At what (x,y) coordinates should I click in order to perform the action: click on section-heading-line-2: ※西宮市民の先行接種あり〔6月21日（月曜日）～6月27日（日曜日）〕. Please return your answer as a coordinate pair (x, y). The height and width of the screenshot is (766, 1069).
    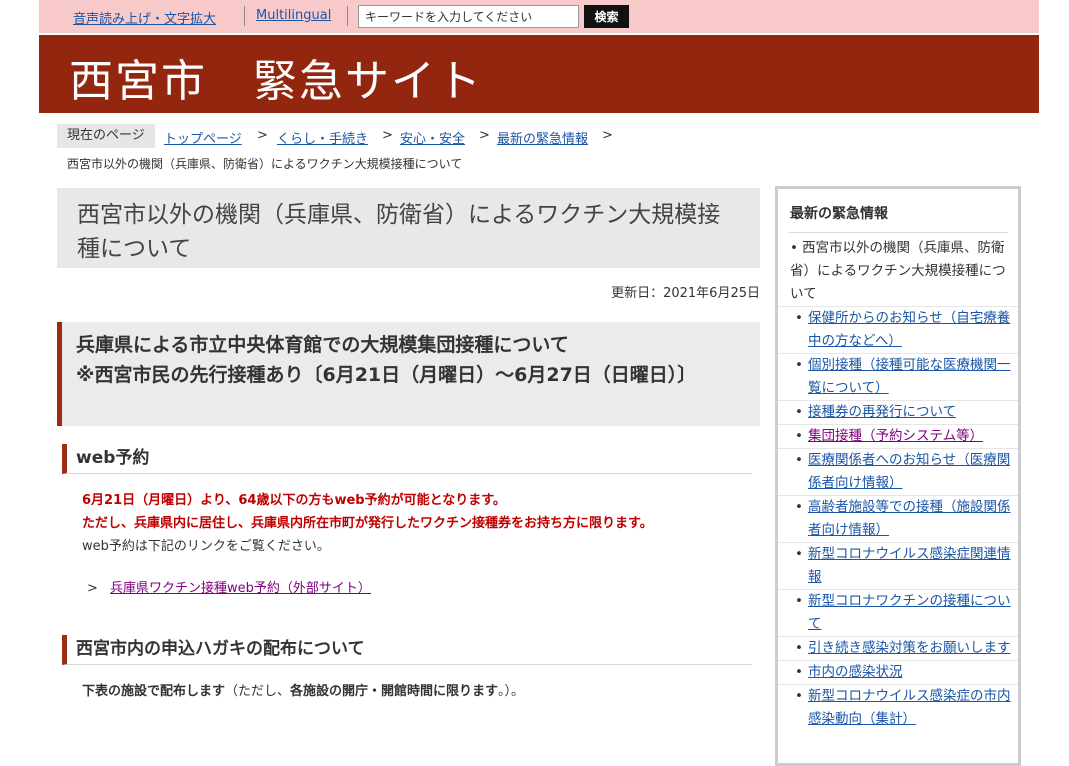
    Looking at the image, I should click on (386, 375).